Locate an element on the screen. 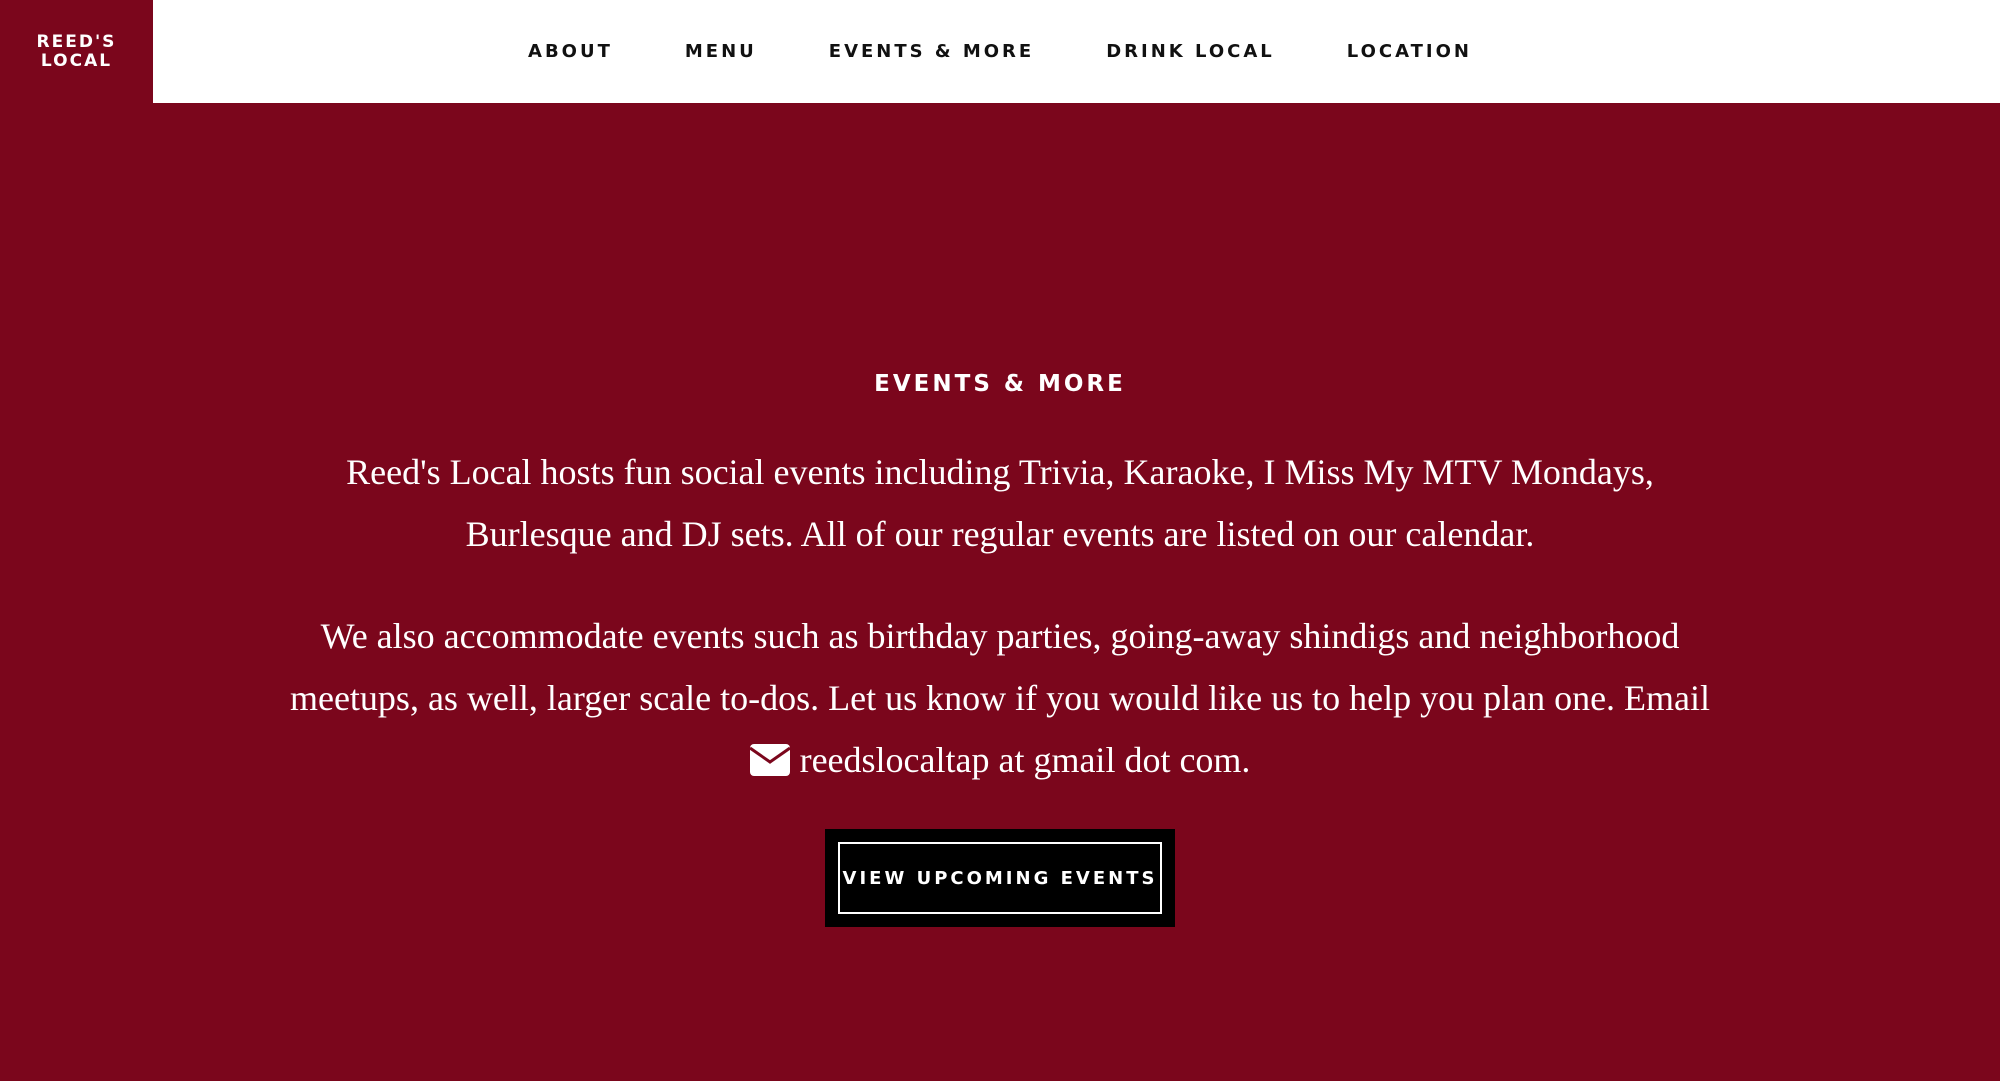 This screenshot has width=2000, height=1081. nav-item-location: LOCATION is located at coordinates (1409, 51).